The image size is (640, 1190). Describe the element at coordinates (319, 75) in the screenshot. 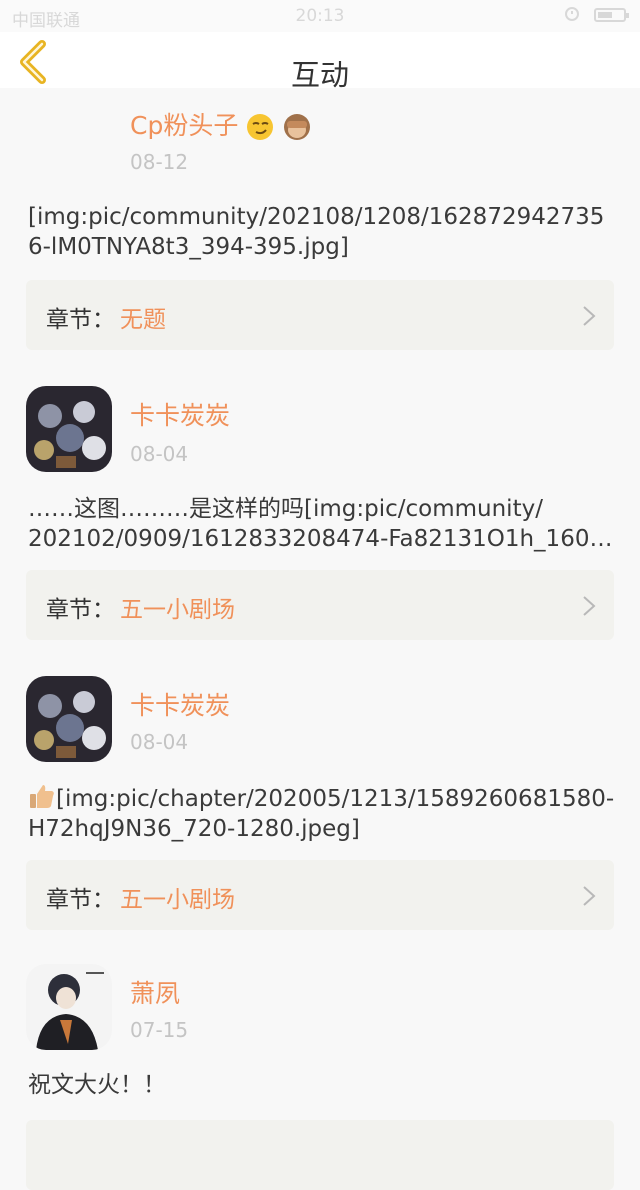

I see `page-title: 互动` at that location.